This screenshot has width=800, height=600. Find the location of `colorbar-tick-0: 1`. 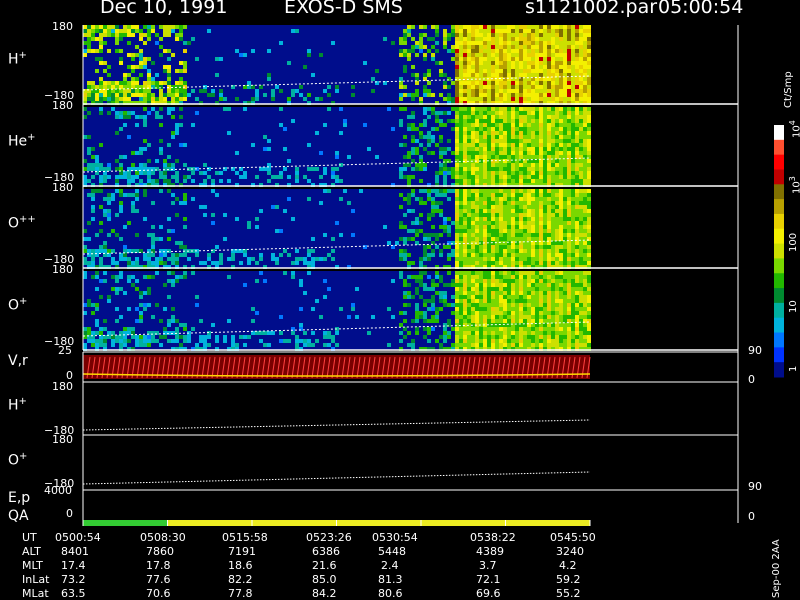

colorbar-tick-0: 1 is located at coordinates (793, 369).